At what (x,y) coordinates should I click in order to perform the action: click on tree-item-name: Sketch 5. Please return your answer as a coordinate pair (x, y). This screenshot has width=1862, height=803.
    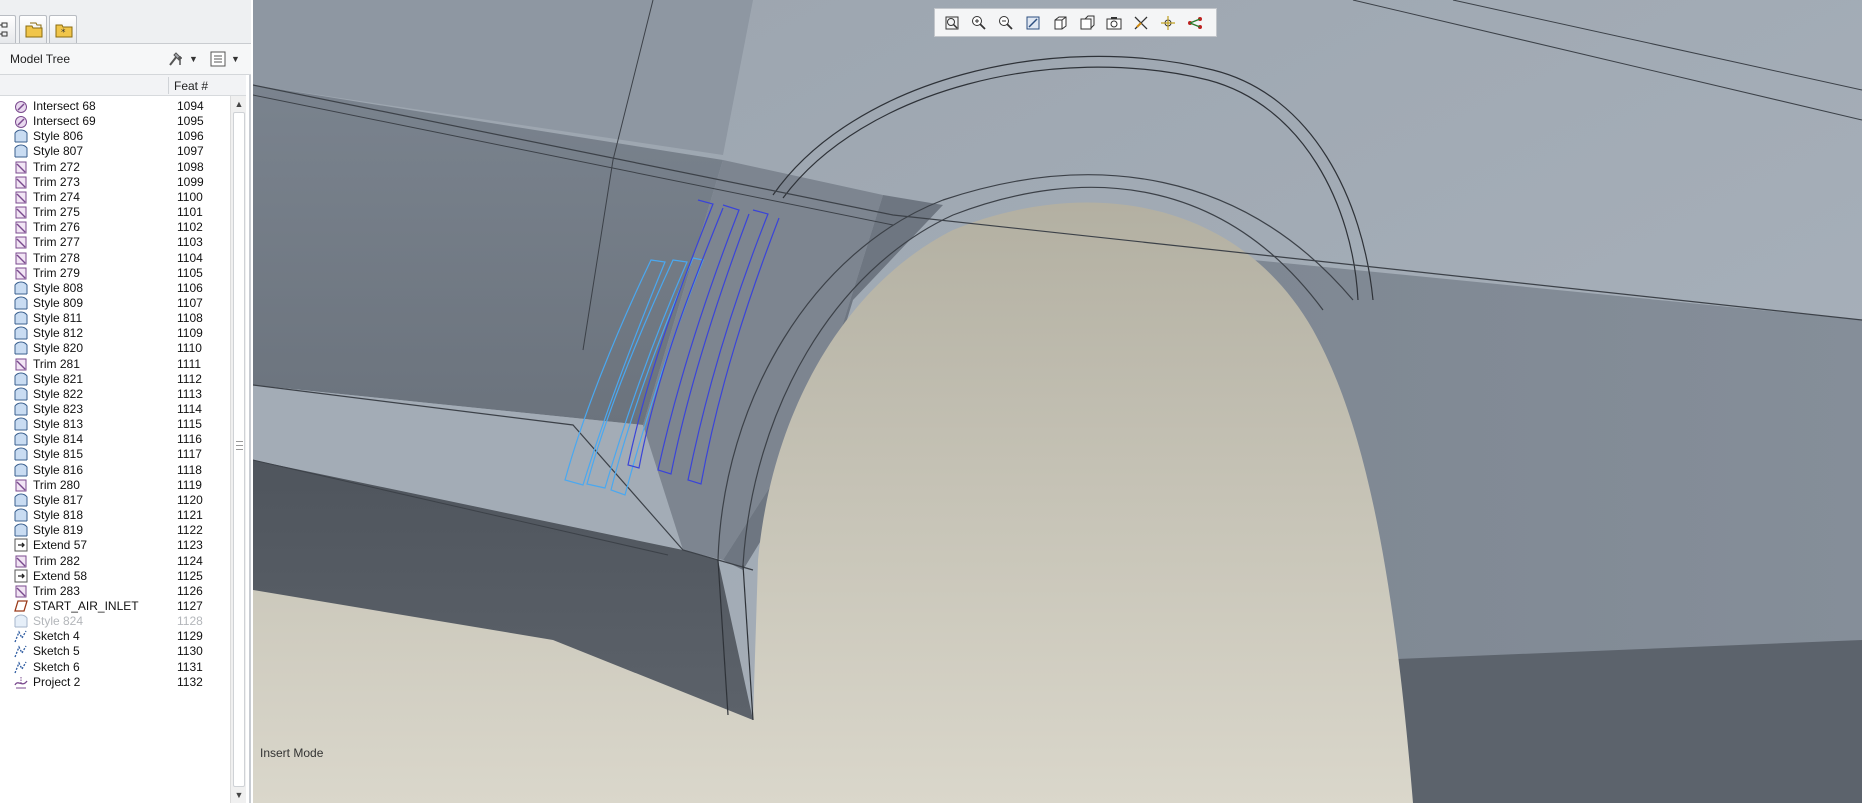
    Looking at the image, I should click on (56, 651).